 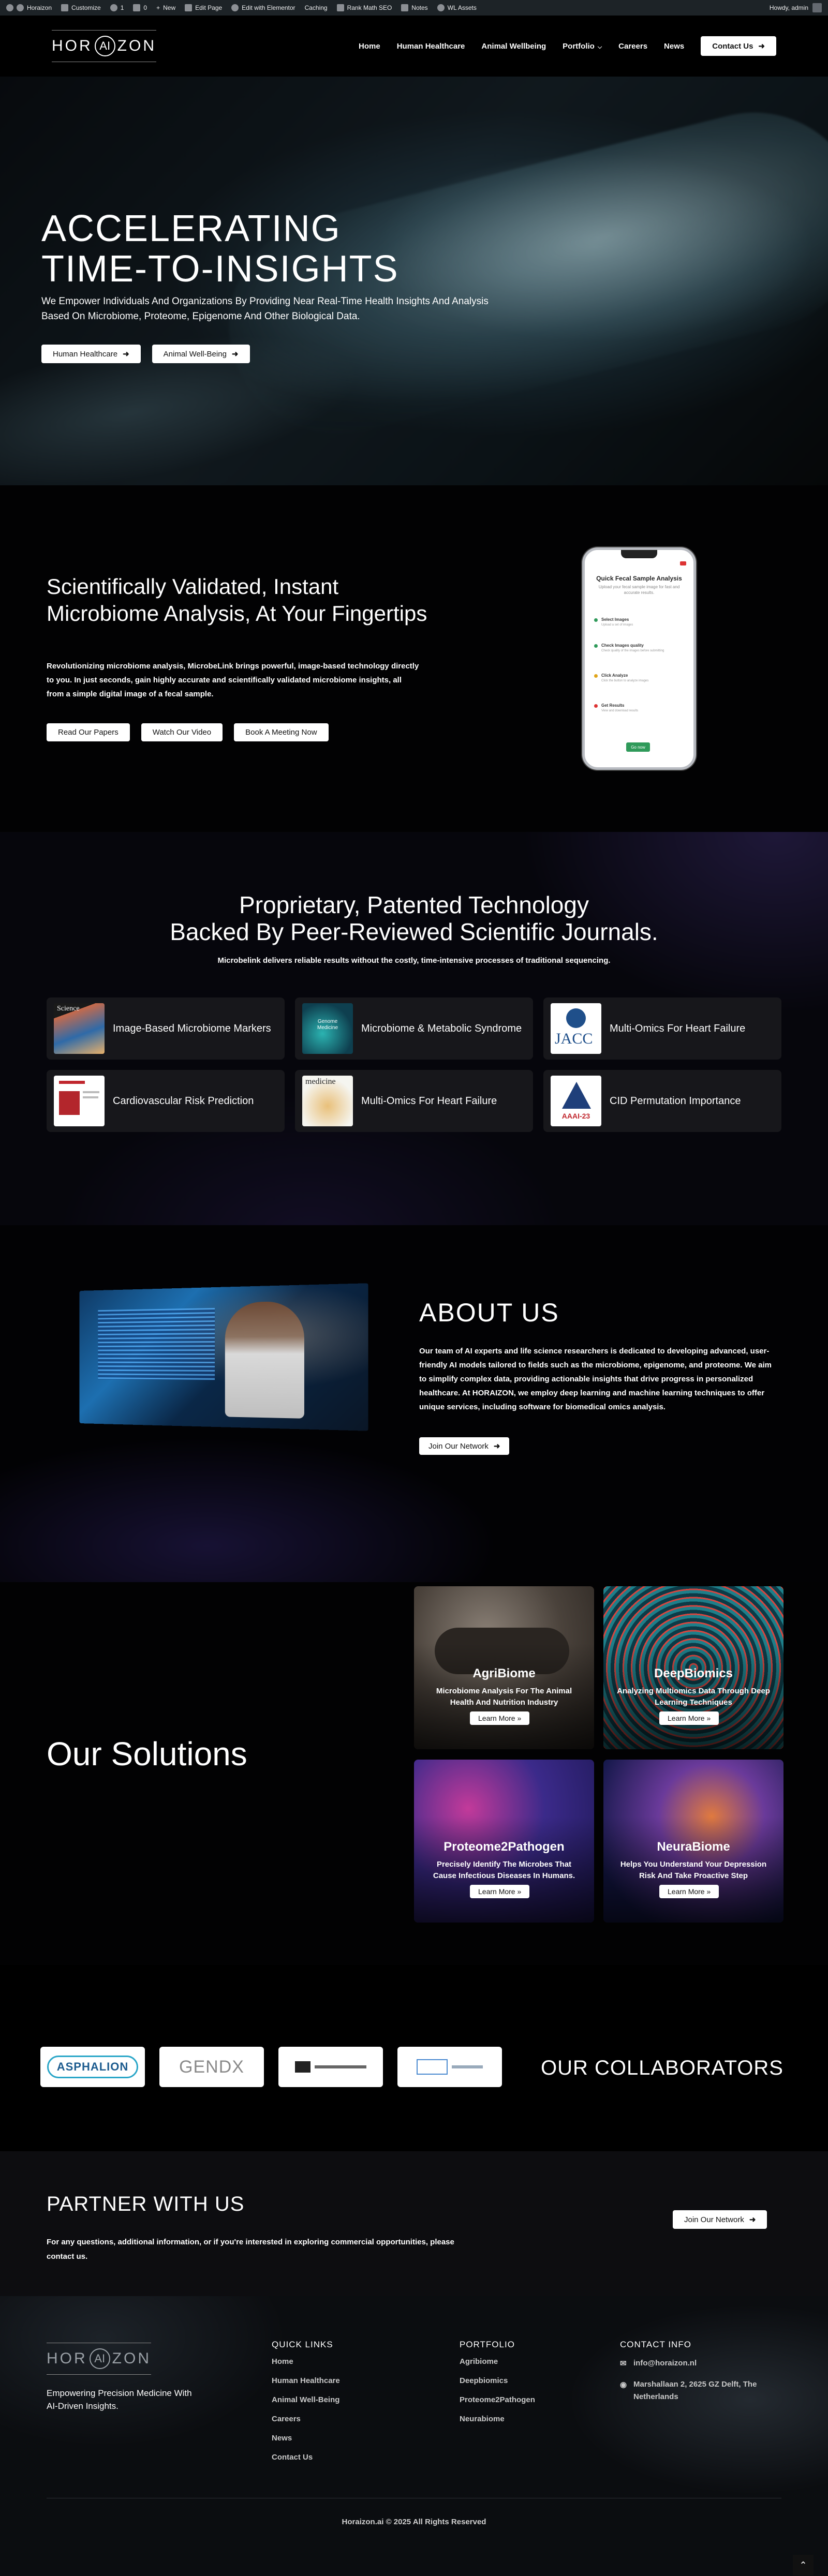 What do you see at coordinates (579, 46) in the screenshot?
I see `nav-label: Portfolio` at bounding box center [579, 46].